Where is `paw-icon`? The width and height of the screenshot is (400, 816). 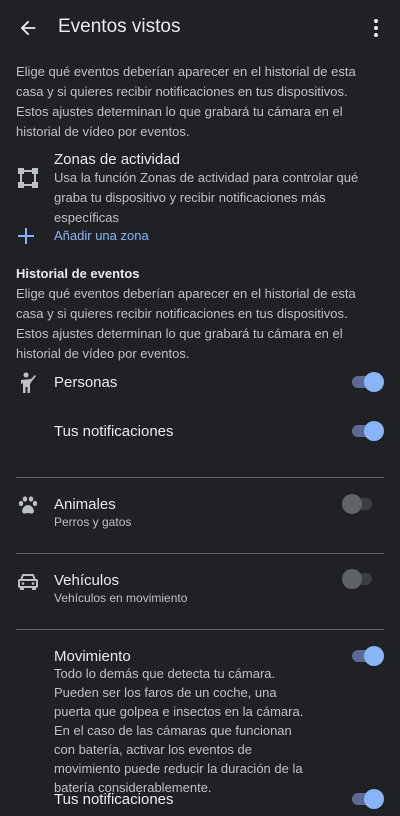 paw-icon is located at coordinates (28, 506).